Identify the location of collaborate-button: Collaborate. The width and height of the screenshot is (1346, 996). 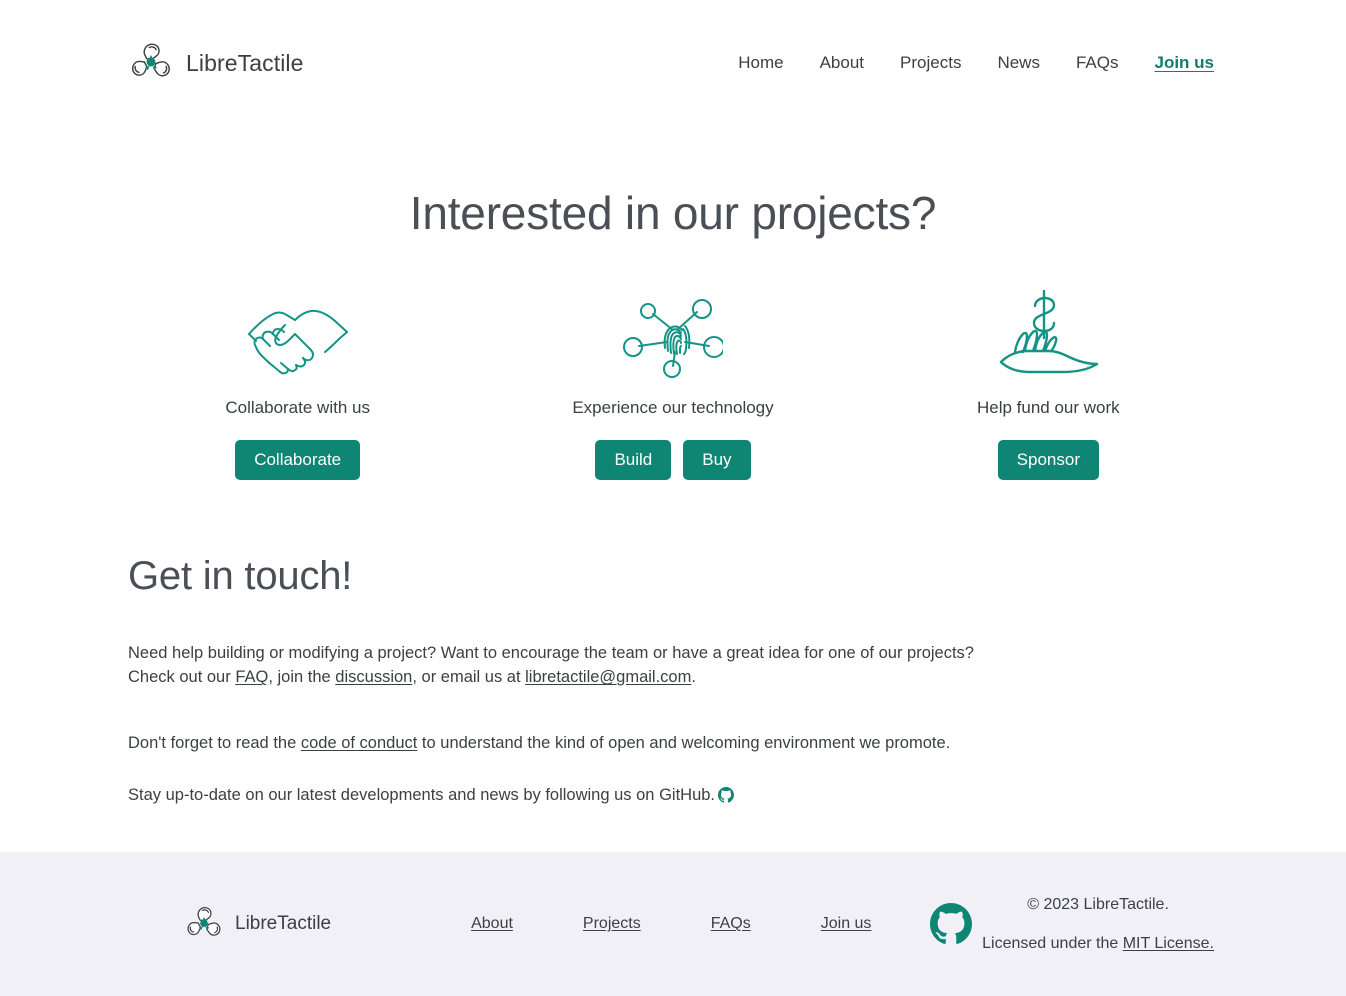
(298, 460).